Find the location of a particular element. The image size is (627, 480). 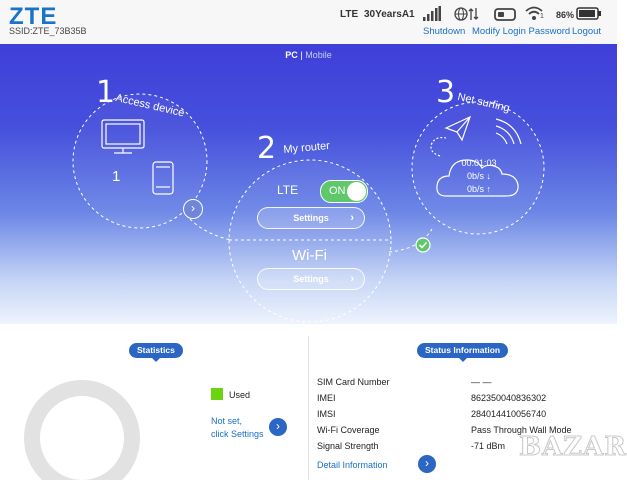

battery-percent: 86% is located at coordinates (565, 15).